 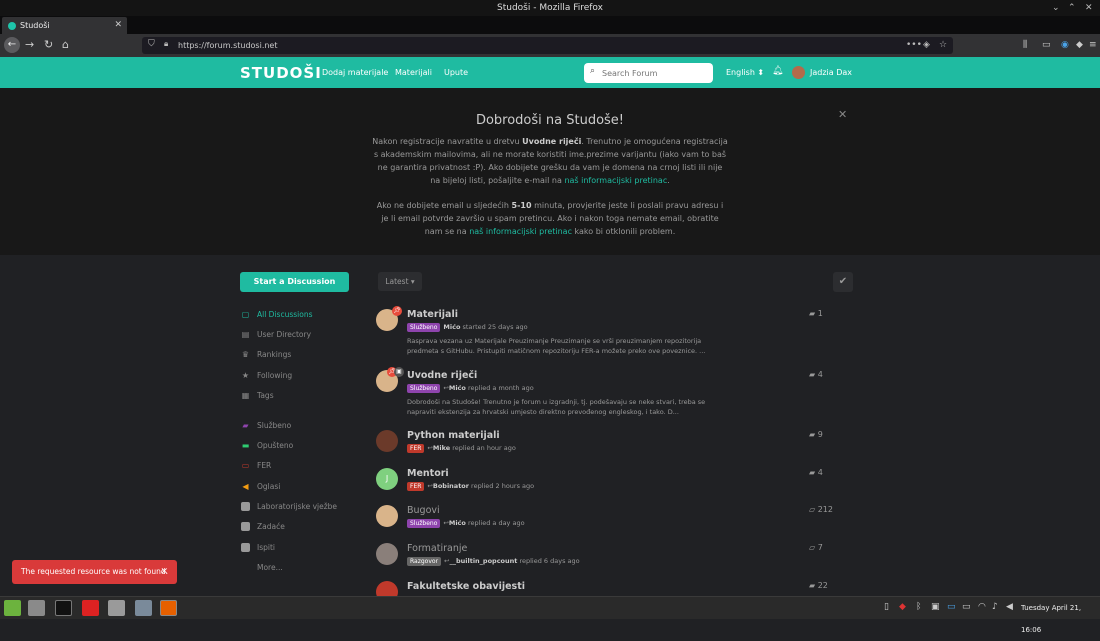 What do you see at coordinates (453, 435) in the screenshot?
I see `discussion-title: Python materijali` at bounding box center [453, 435].